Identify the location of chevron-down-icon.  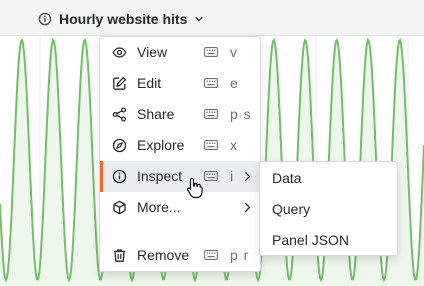
(199, 19).